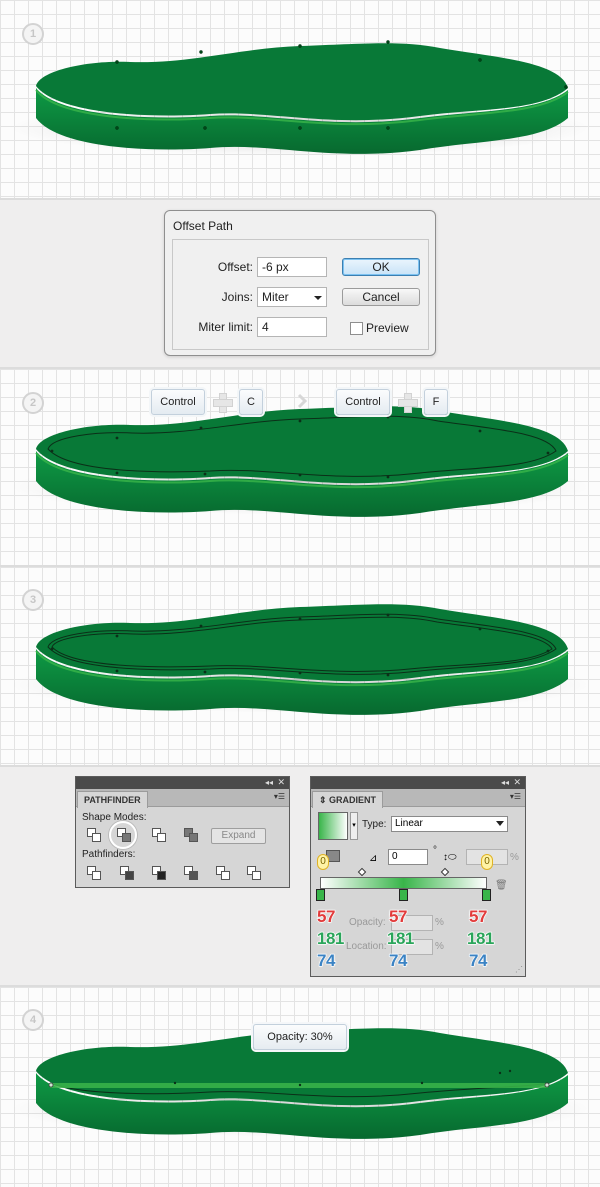  I want to click on intersect-icon, so click(159, 835).